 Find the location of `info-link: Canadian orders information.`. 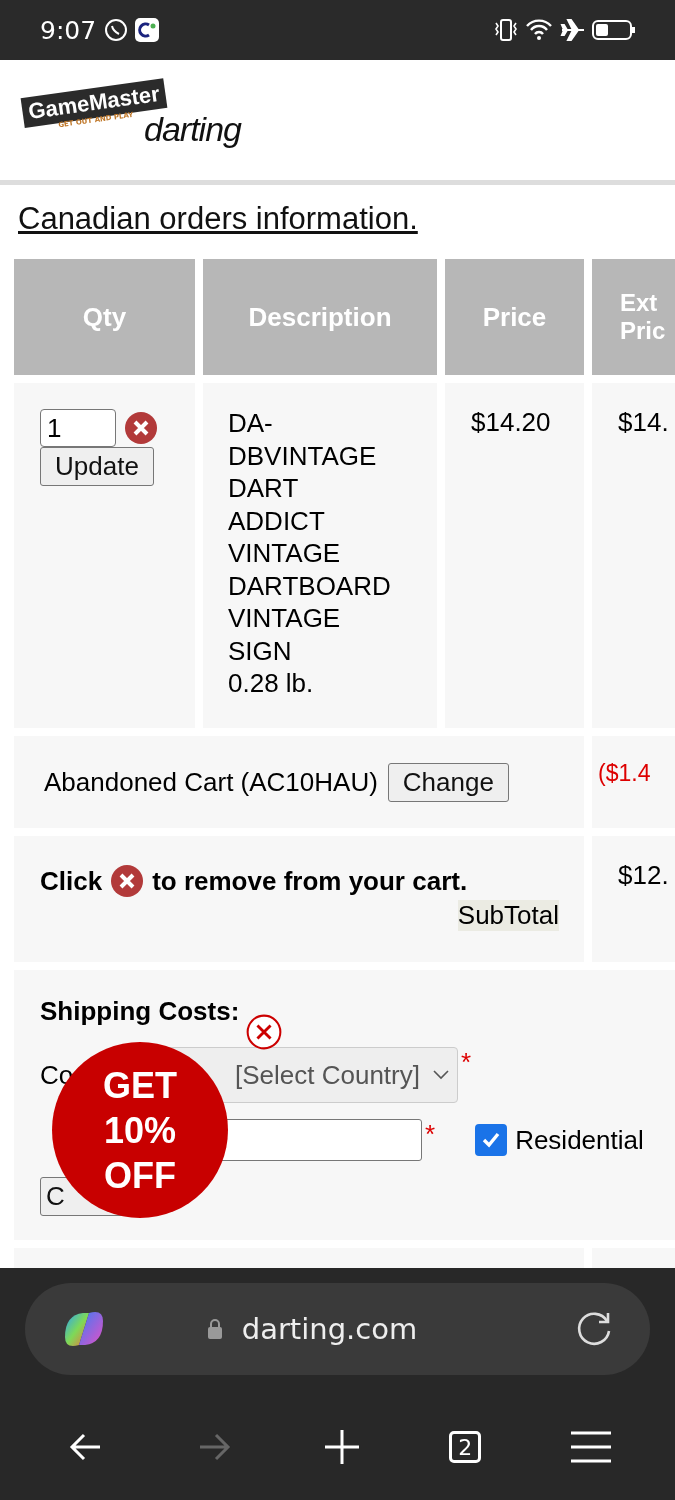

info-link: Canadian orders information. is located at coordinates (346, 219).